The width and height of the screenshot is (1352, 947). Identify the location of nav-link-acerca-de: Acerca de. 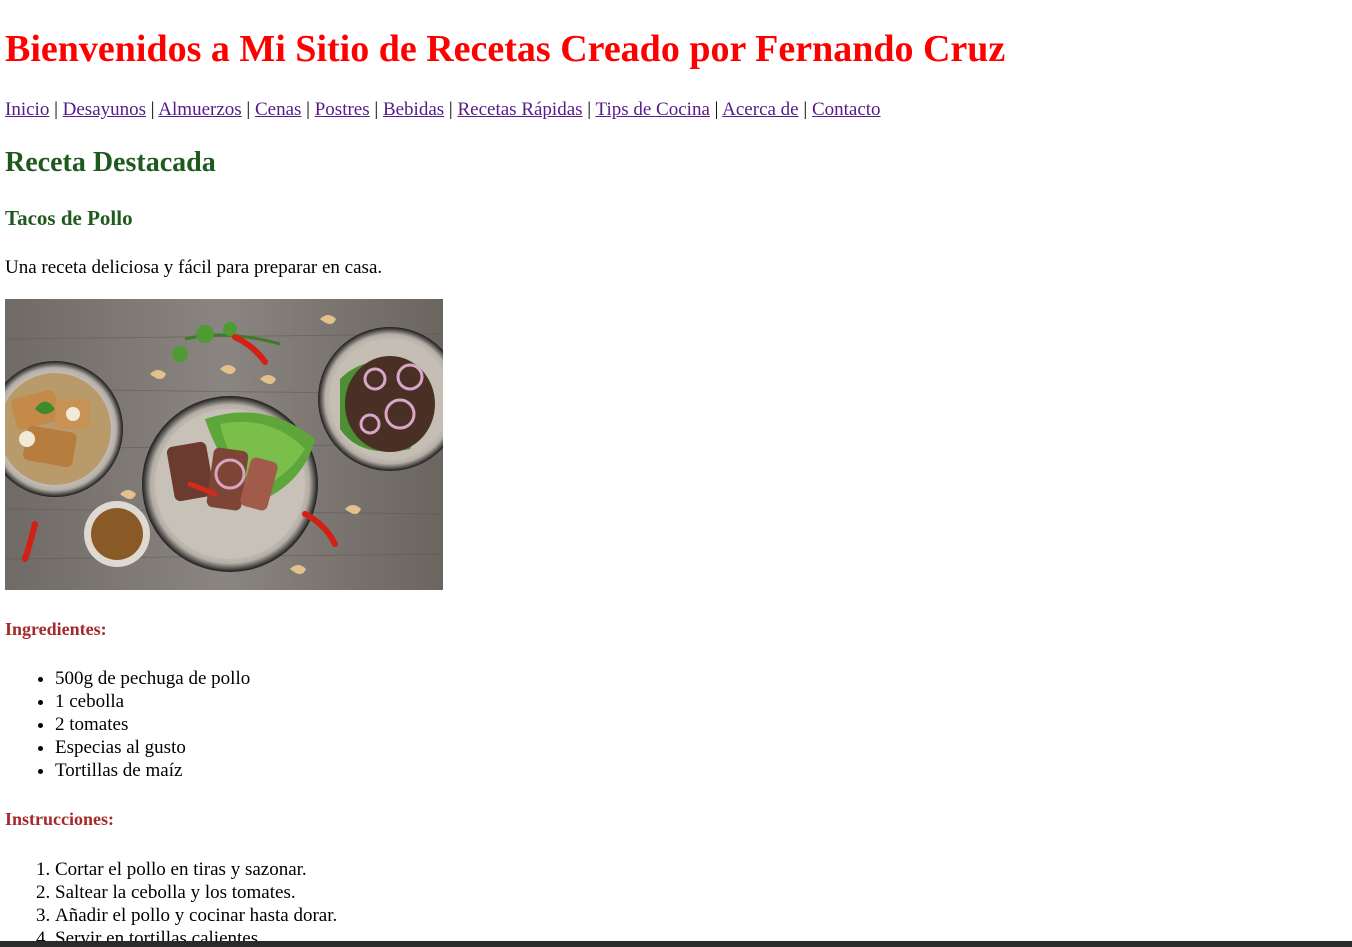
(760, 109).